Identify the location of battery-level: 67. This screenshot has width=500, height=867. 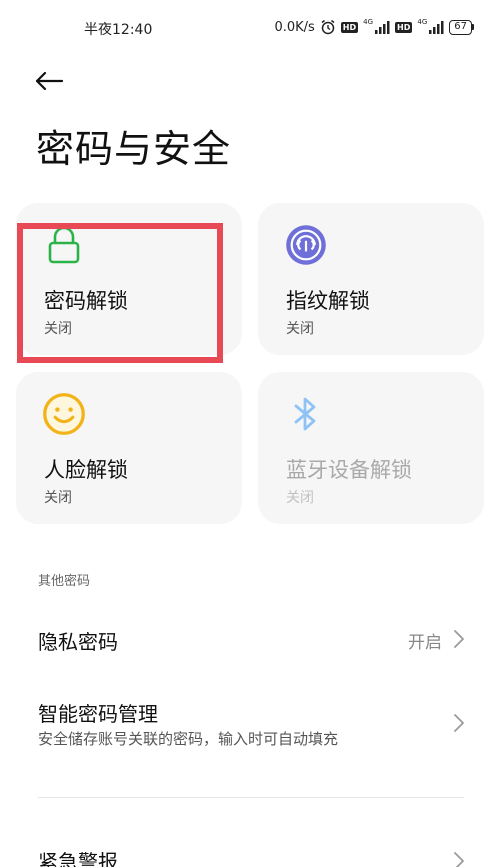
(460, 27).